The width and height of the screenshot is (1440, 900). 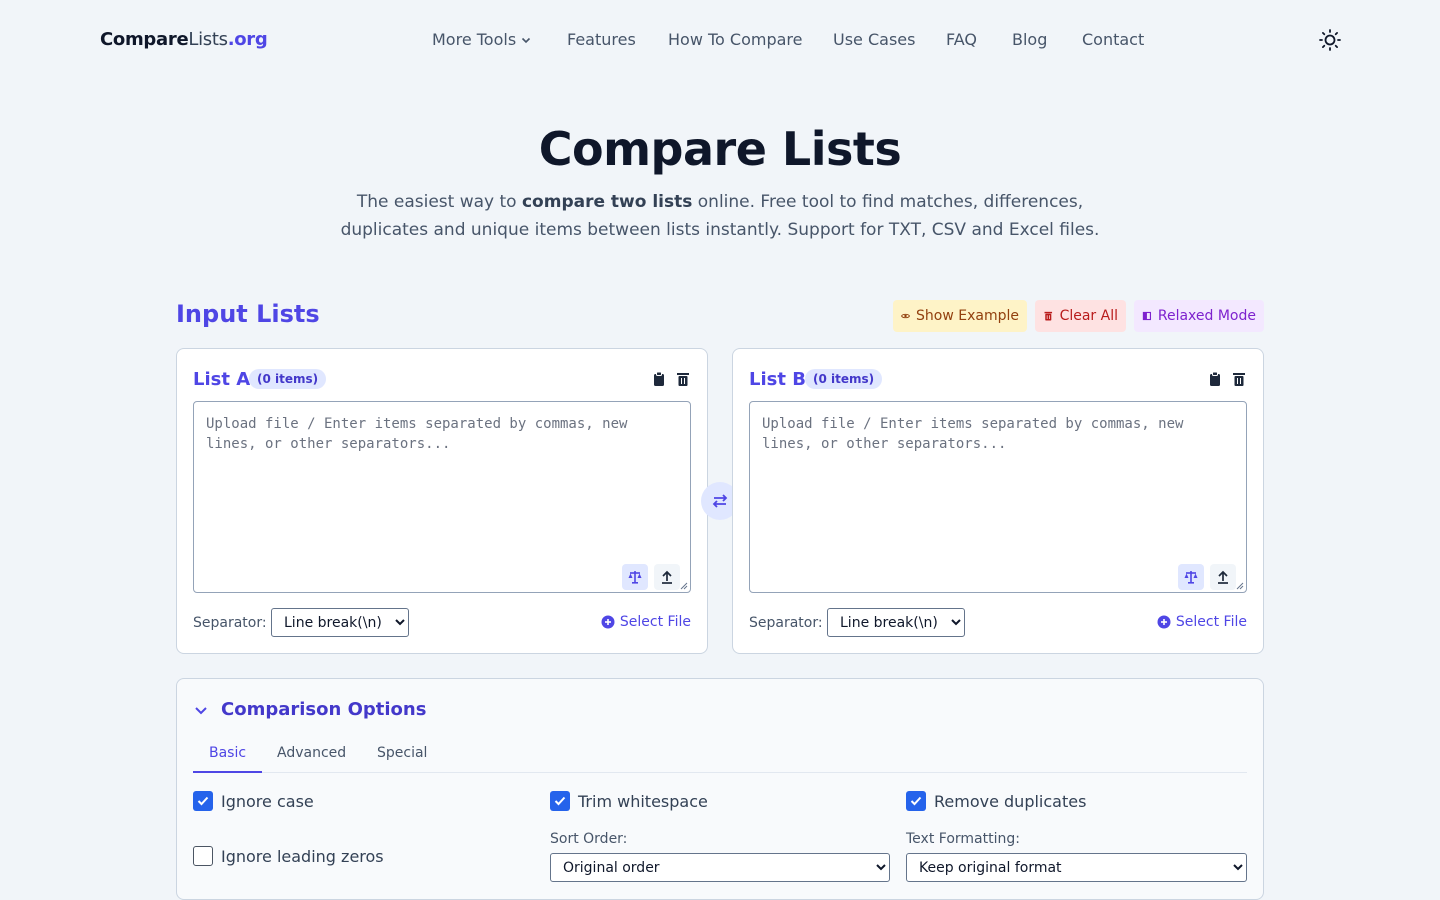 I want to click on list-a-balance-button, so click(x=635, y=577).